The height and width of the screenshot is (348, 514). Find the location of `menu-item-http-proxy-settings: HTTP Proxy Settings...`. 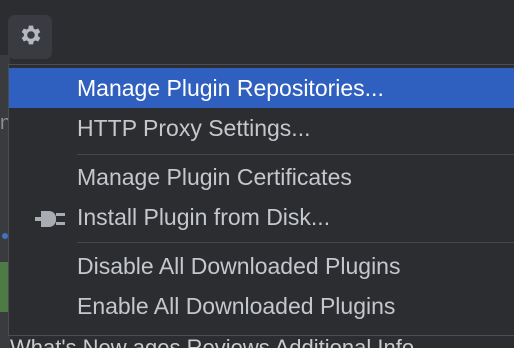

menu-item-http-proxy-settings: HTTP Proxy Settings... is located at coordinates (261, 128).